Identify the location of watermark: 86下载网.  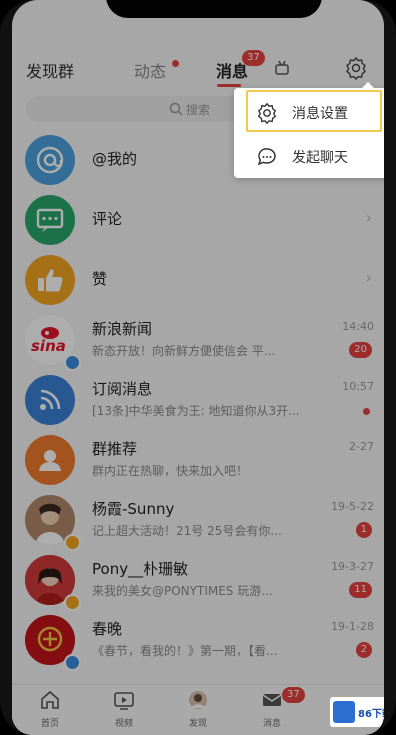
(357, 712).